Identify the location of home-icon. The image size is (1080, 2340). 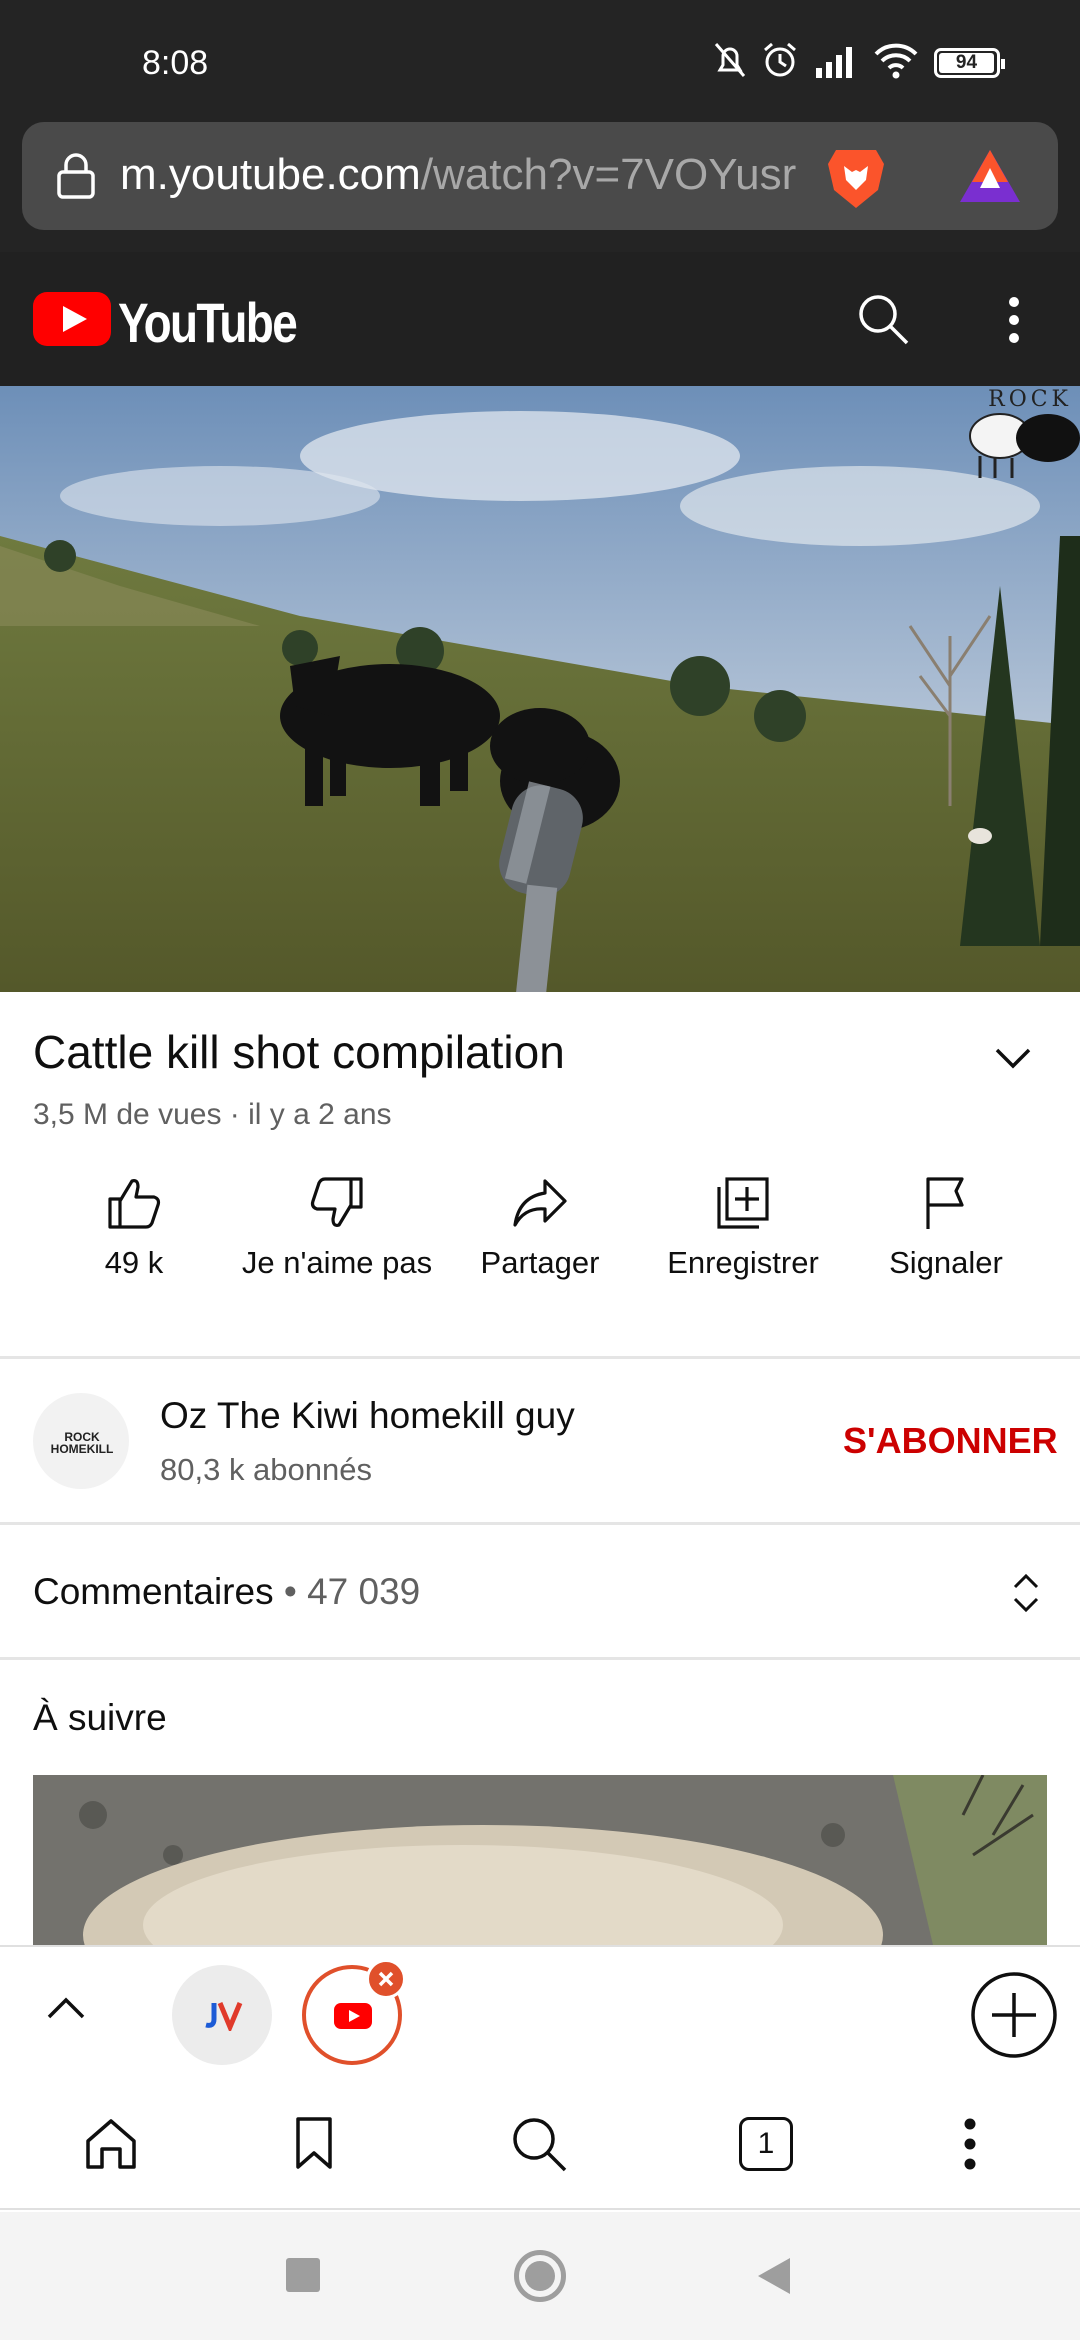
(111, 2144).